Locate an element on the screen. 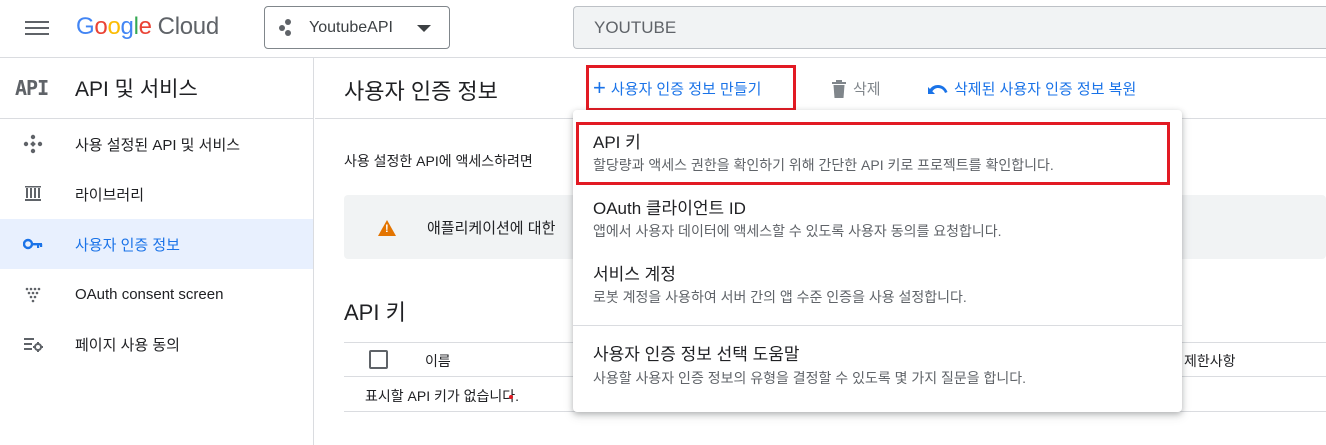  sidebar-title: API 및 서비스 is located at coordinates (136, 89).